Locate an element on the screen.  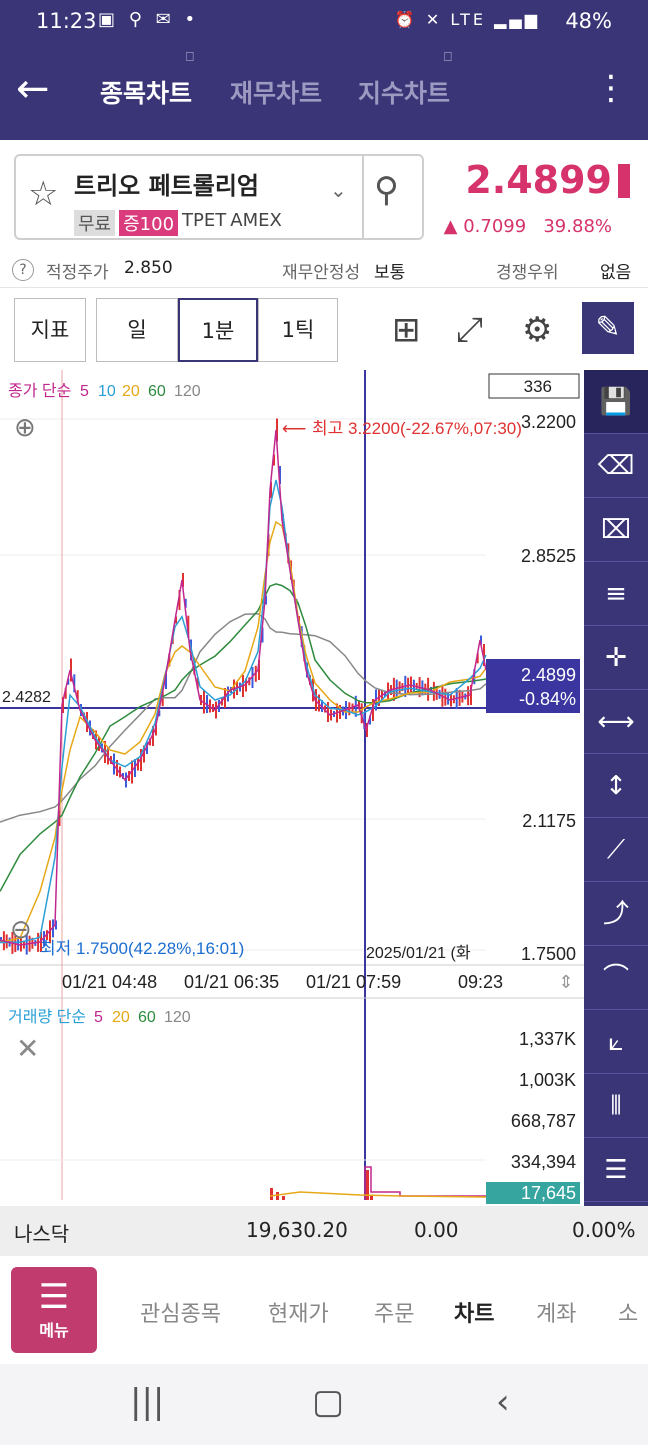
fan-line-icon: ⟀ is located at coordinates (616, 1042).